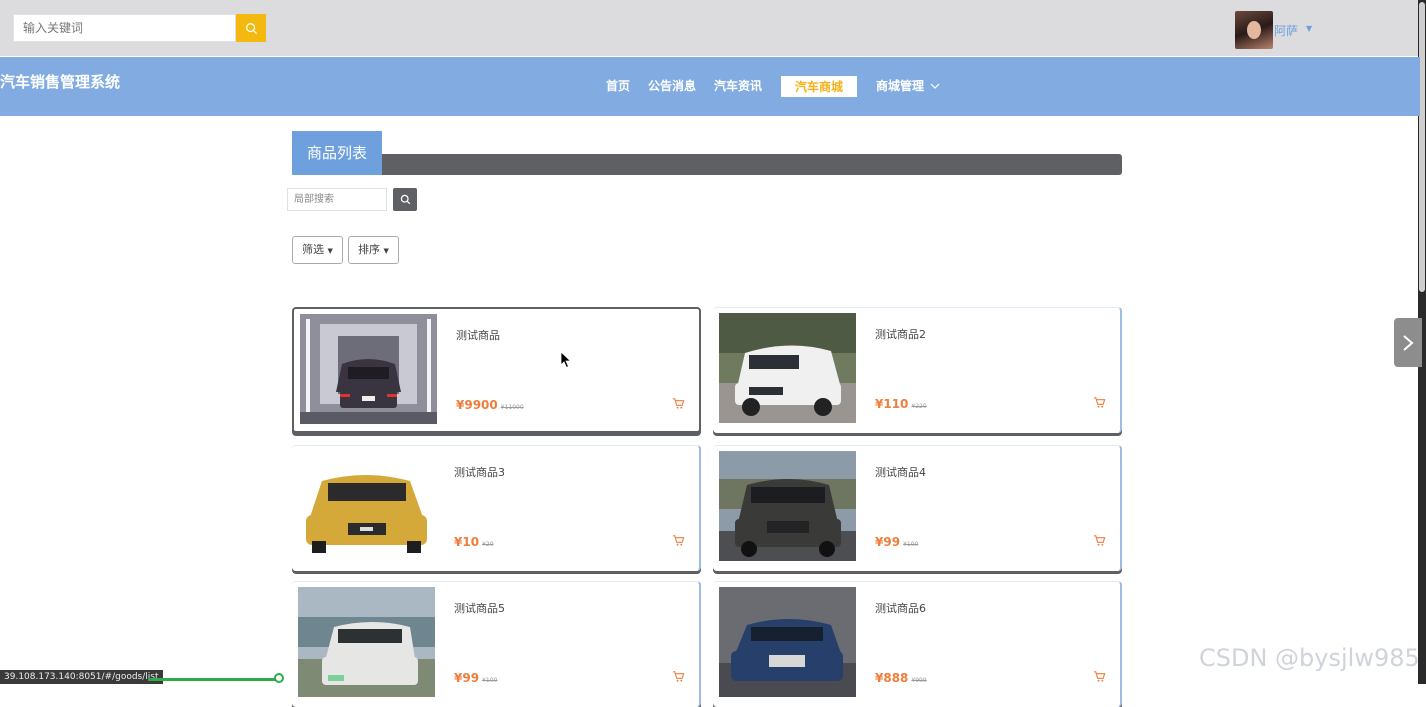 The width and height of the screenshot is (1426, 707). I want to click on product-price: ¥110 ¥220, so click(901, 404).